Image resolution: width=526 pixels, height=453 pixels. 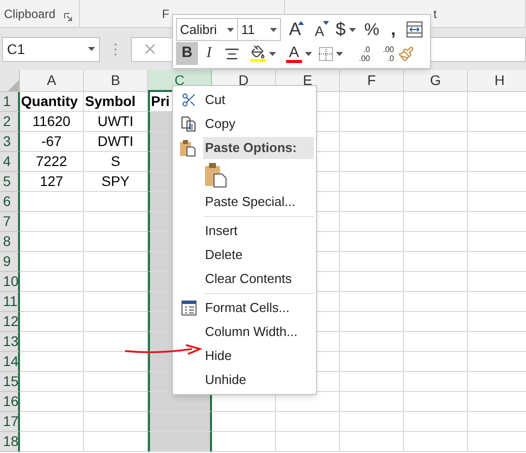 What do you see at coordinates (258, 148) in the screenshot?
I see `paste-options-header: Paste Options:` at bounding box center [258, 148].